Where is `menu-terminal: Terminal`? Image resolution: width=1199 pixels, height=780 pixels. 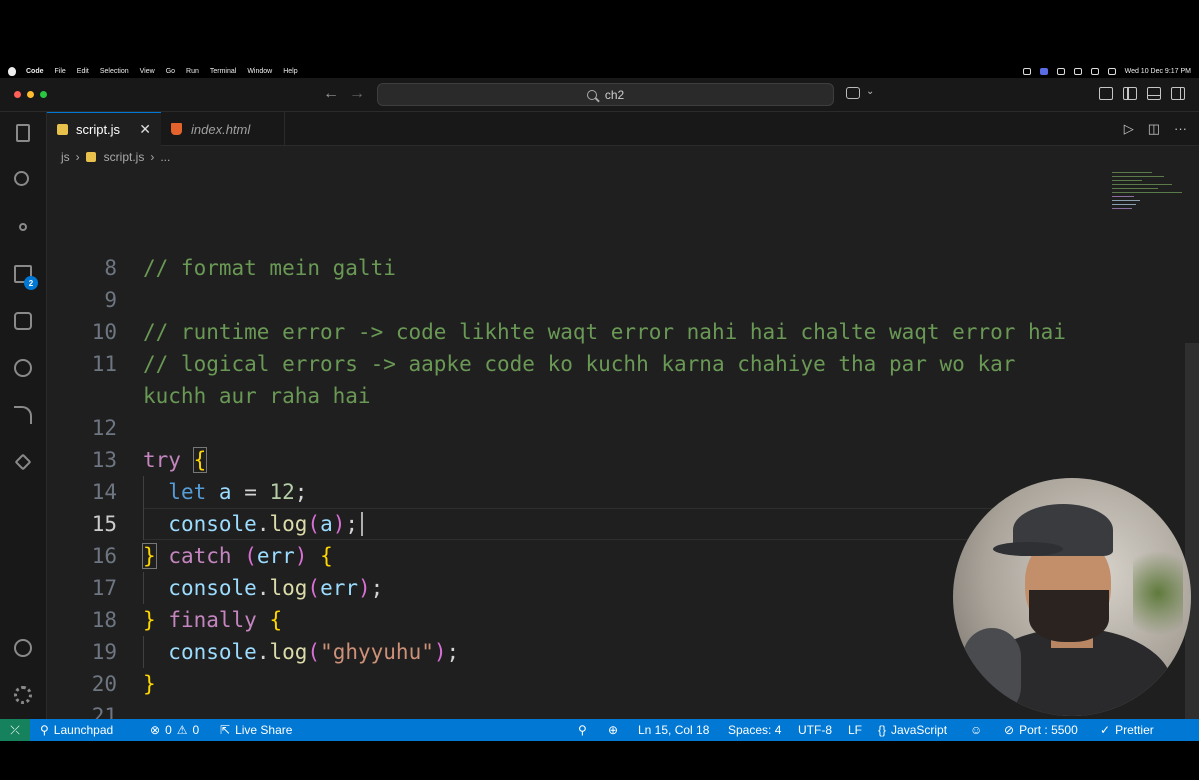
menu-terminal: Terminal is located at coordinates (223, 71).